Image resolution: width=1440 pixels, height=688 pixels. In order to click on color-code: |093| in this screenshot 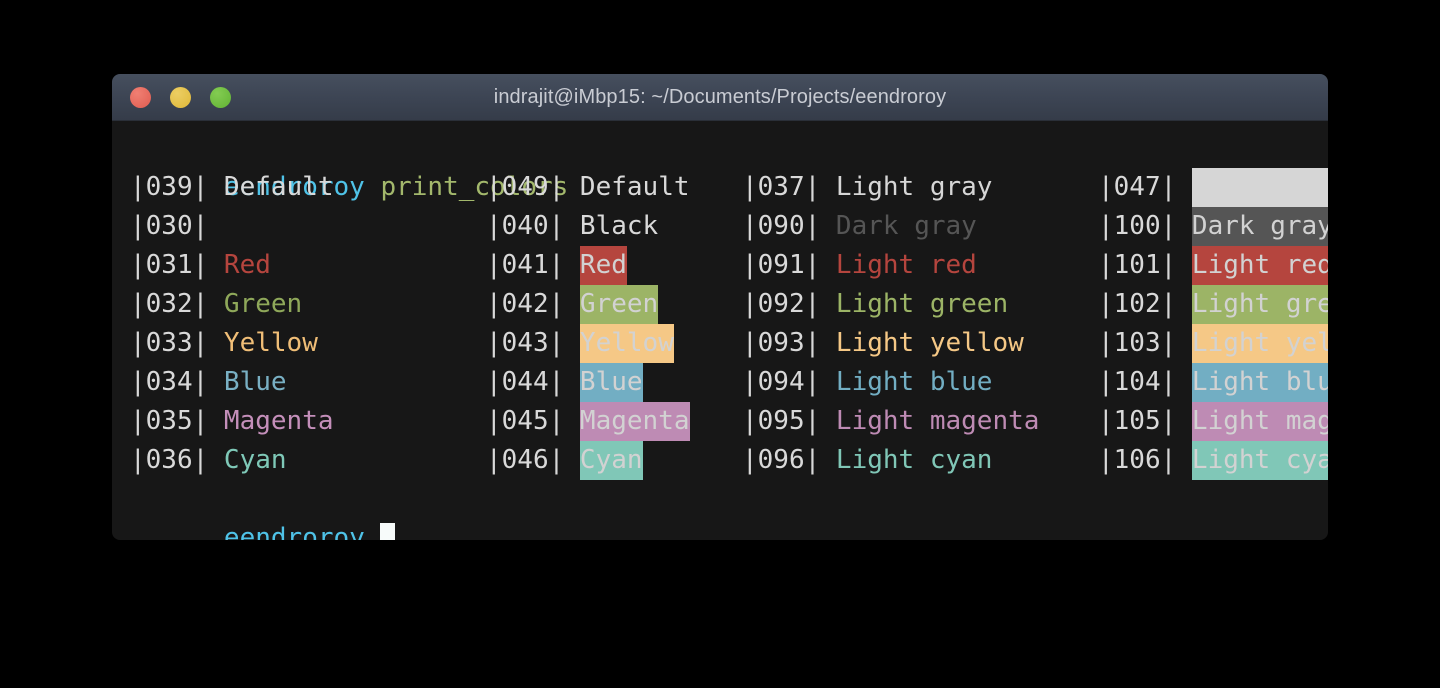, I will do `click(789, 343)`.